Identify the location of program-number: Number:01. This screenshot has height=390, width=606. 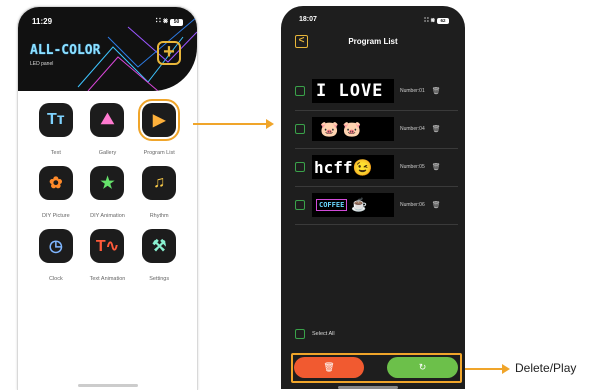
(412, 91).